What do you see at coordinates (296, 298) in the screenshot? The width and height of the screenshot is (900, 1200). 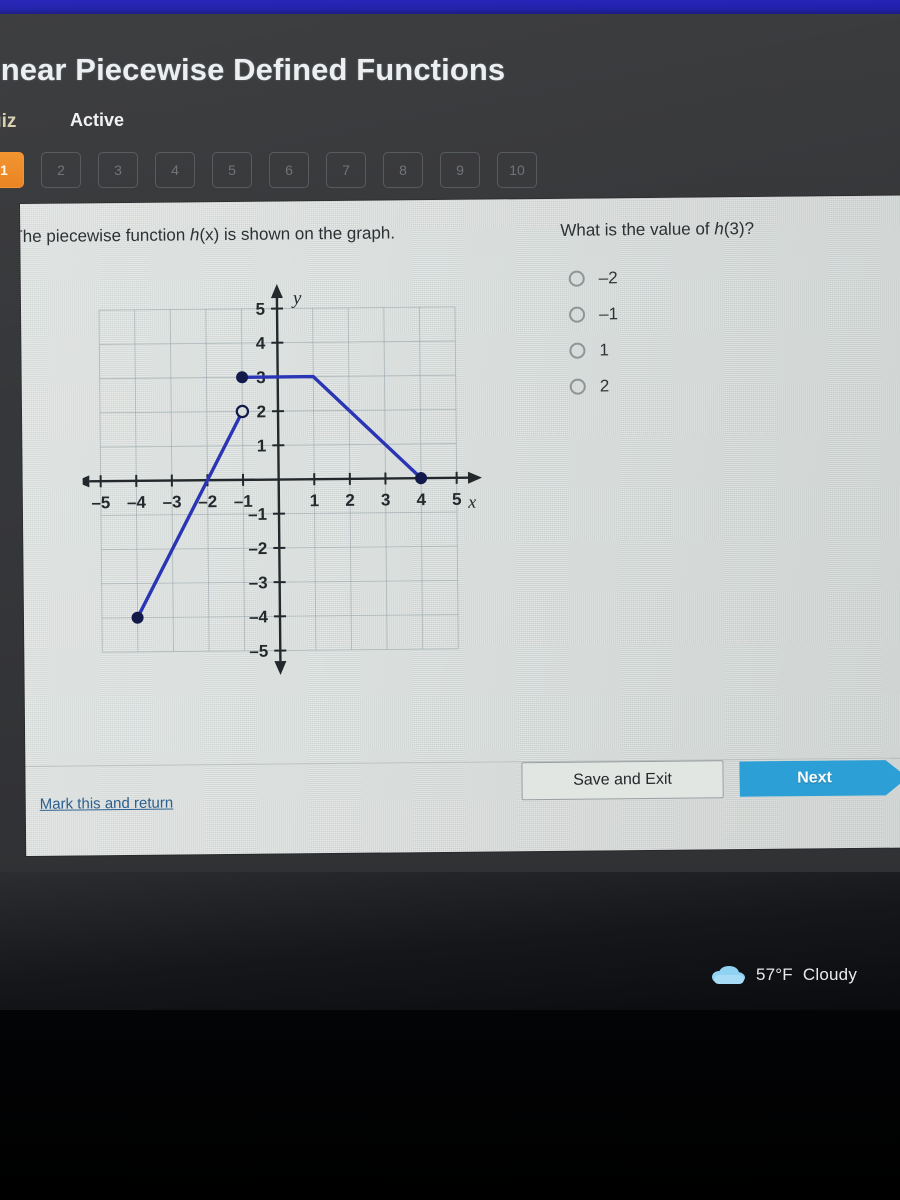 I see `svg-text: y` at bounding box center [296, 298].